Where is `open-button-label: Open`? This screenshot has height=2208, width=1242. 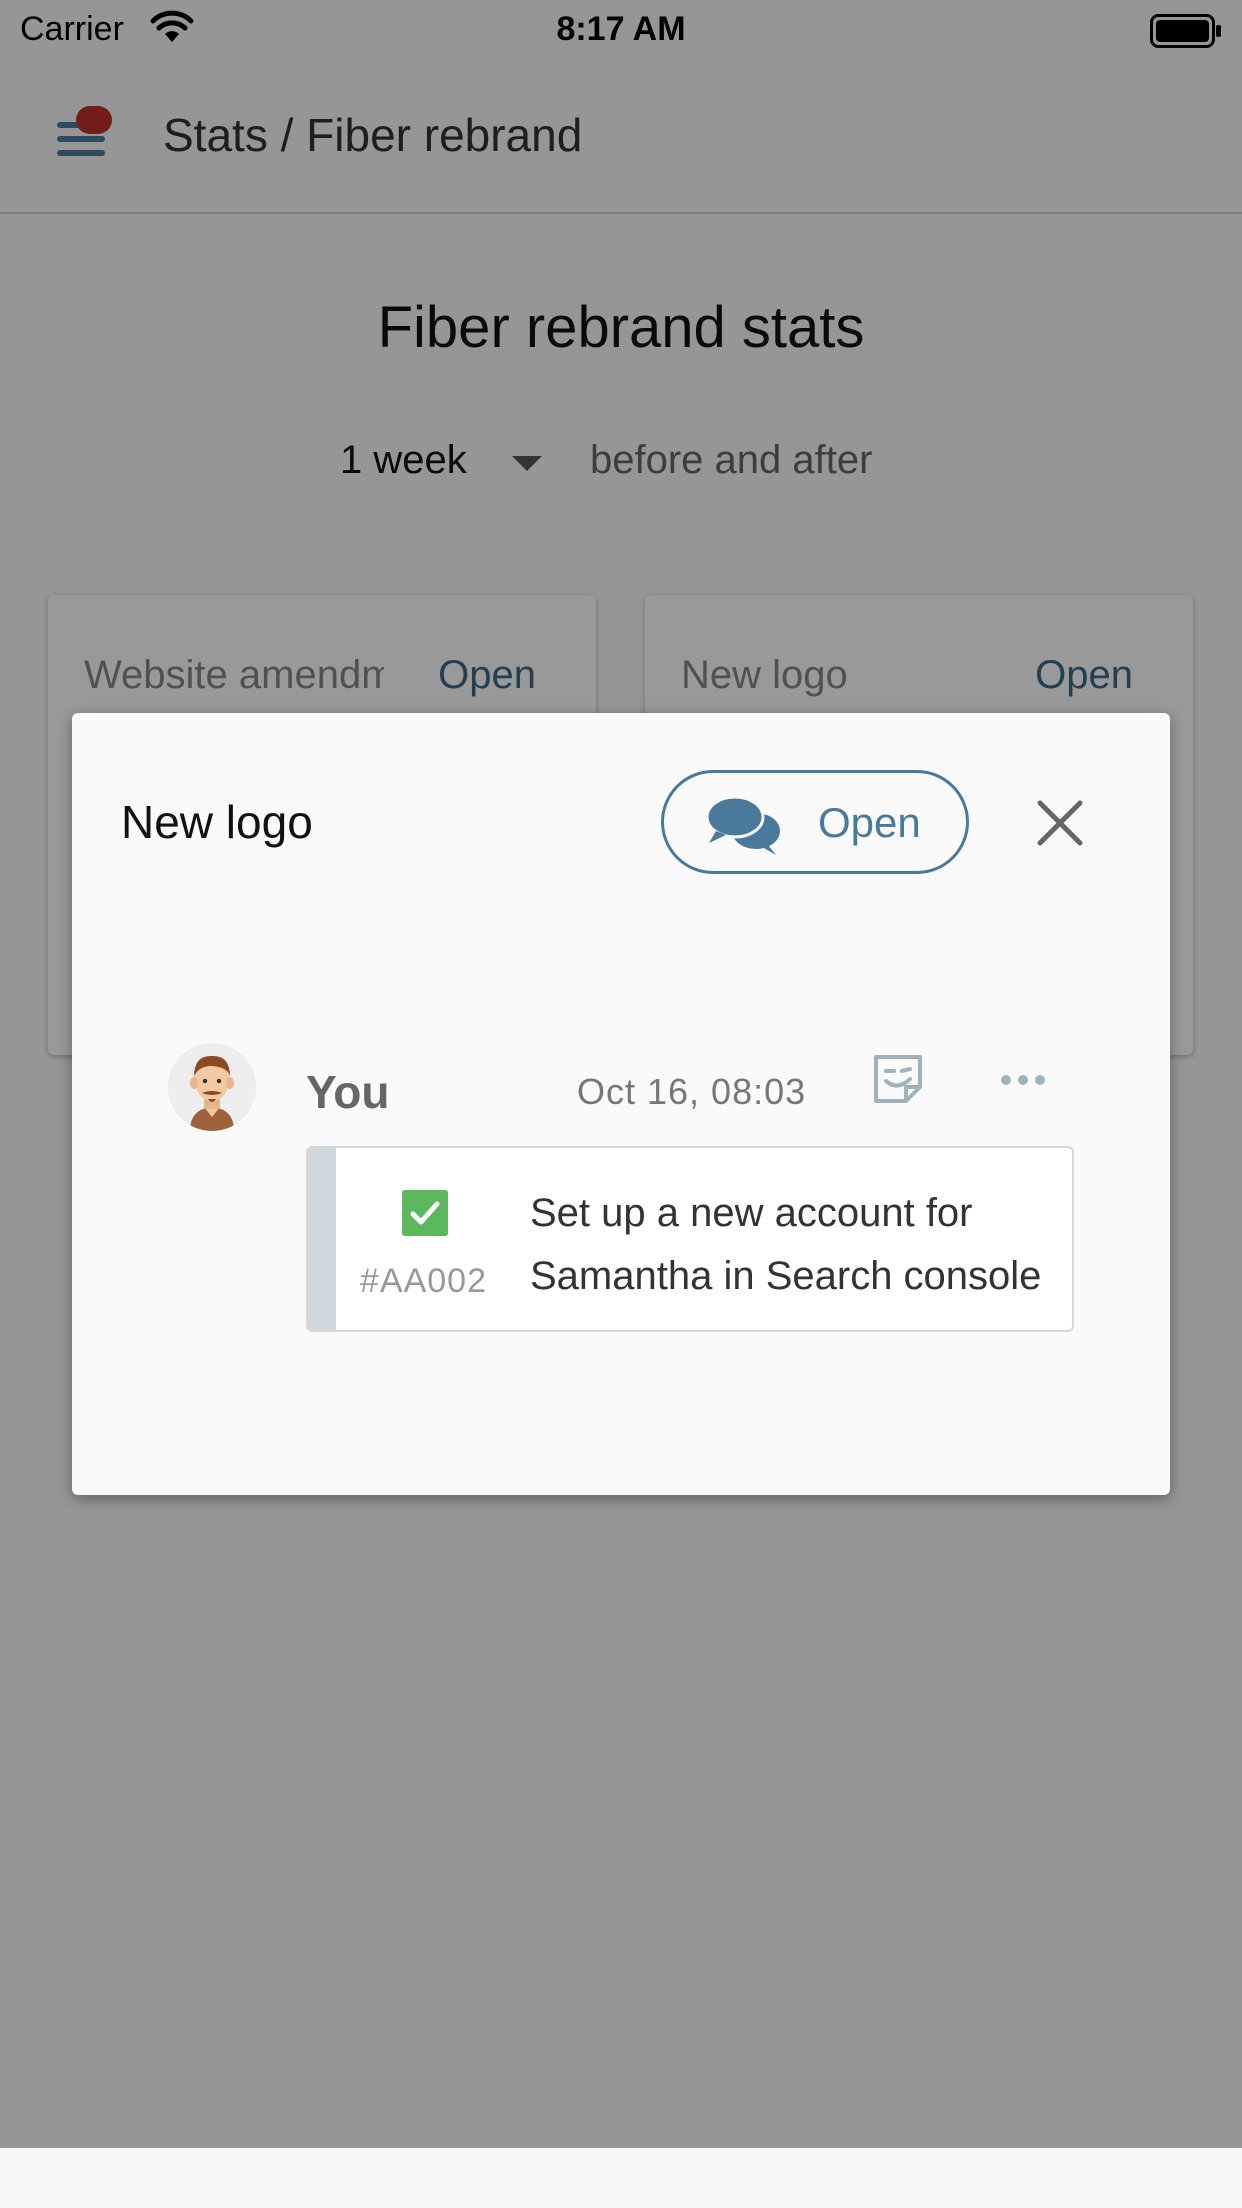
open-button-label: Open is located at coordinates (869, 822).